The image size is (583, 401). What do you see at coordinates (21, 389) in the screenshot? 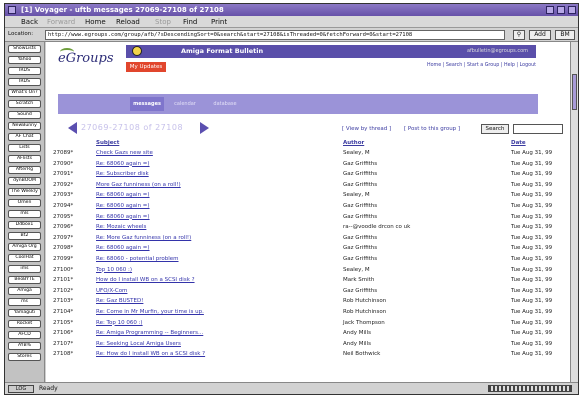
I see `status-icon: LOG` at bounding box center [21, 389].